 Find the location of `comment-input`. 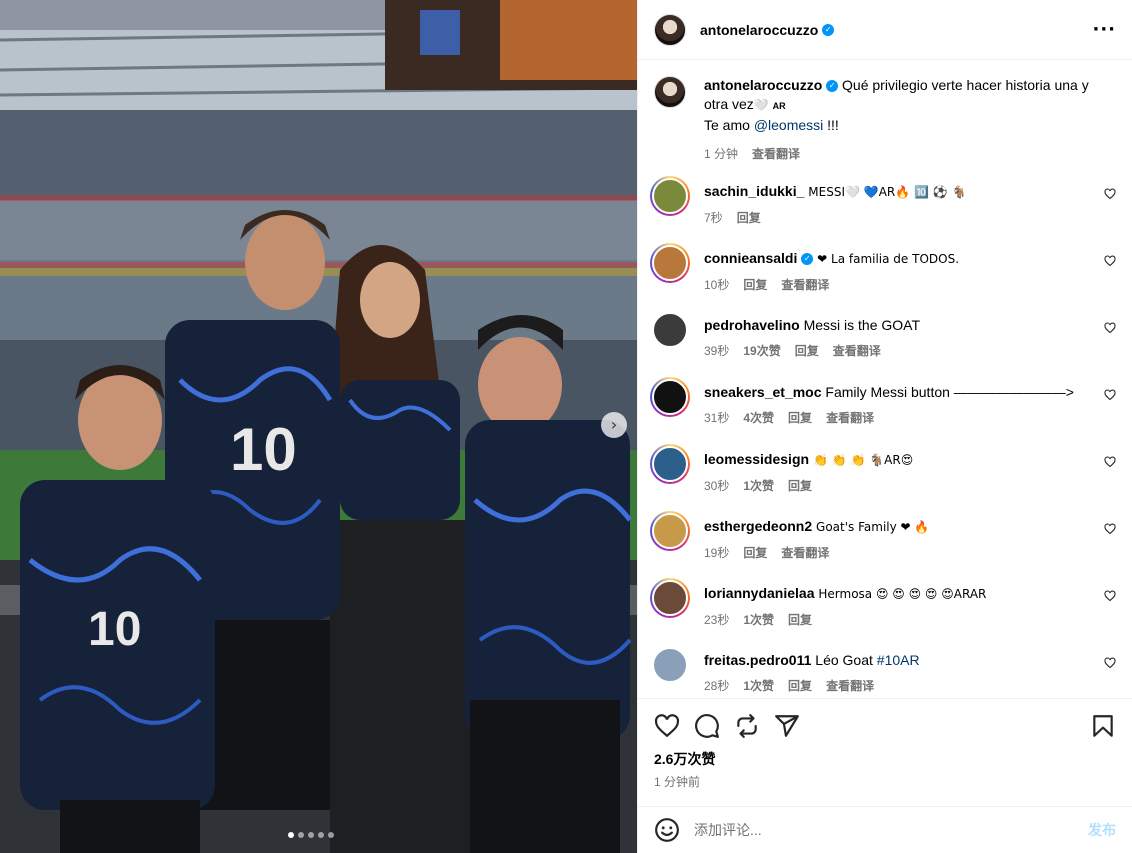

comment-input is located at coordinates (891, 830).